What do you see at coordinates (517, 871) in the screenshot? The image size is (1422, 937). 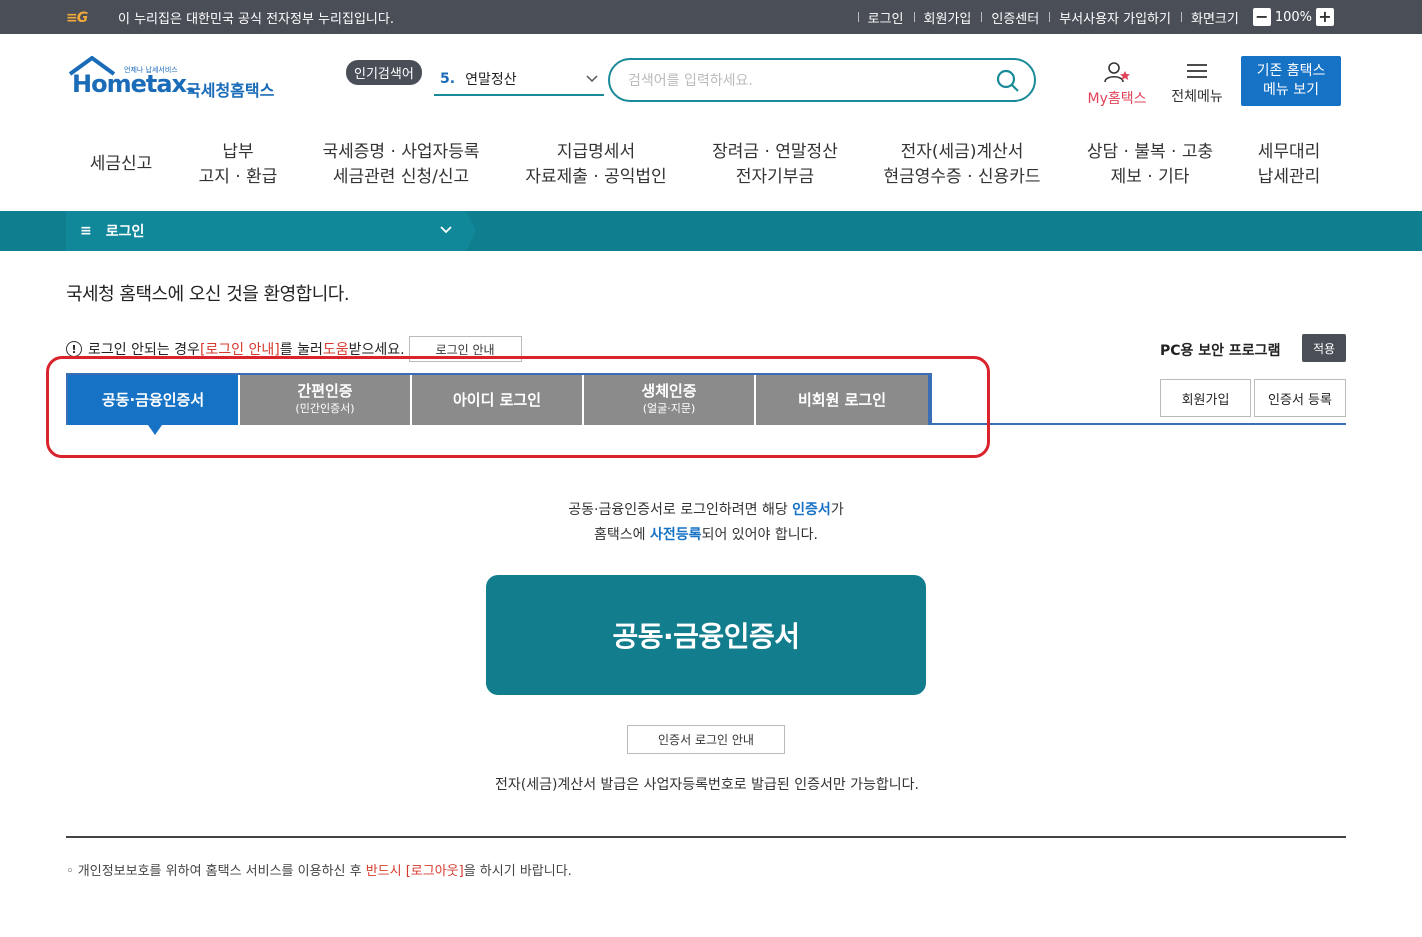 I see `privacy-text: 을 하시기 바랍니다.` at bounding box center [517, 871].